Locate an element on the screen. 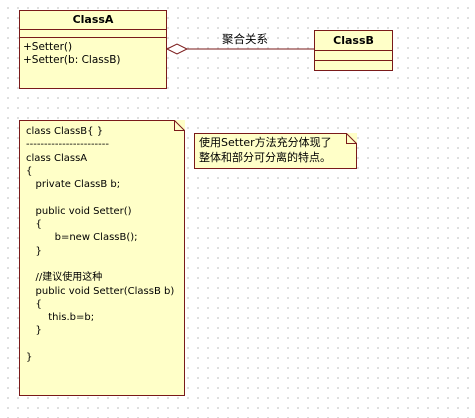 This screenshot has height=418, width=475. code-line: this.b=b; is located at coordinates (60, 318).